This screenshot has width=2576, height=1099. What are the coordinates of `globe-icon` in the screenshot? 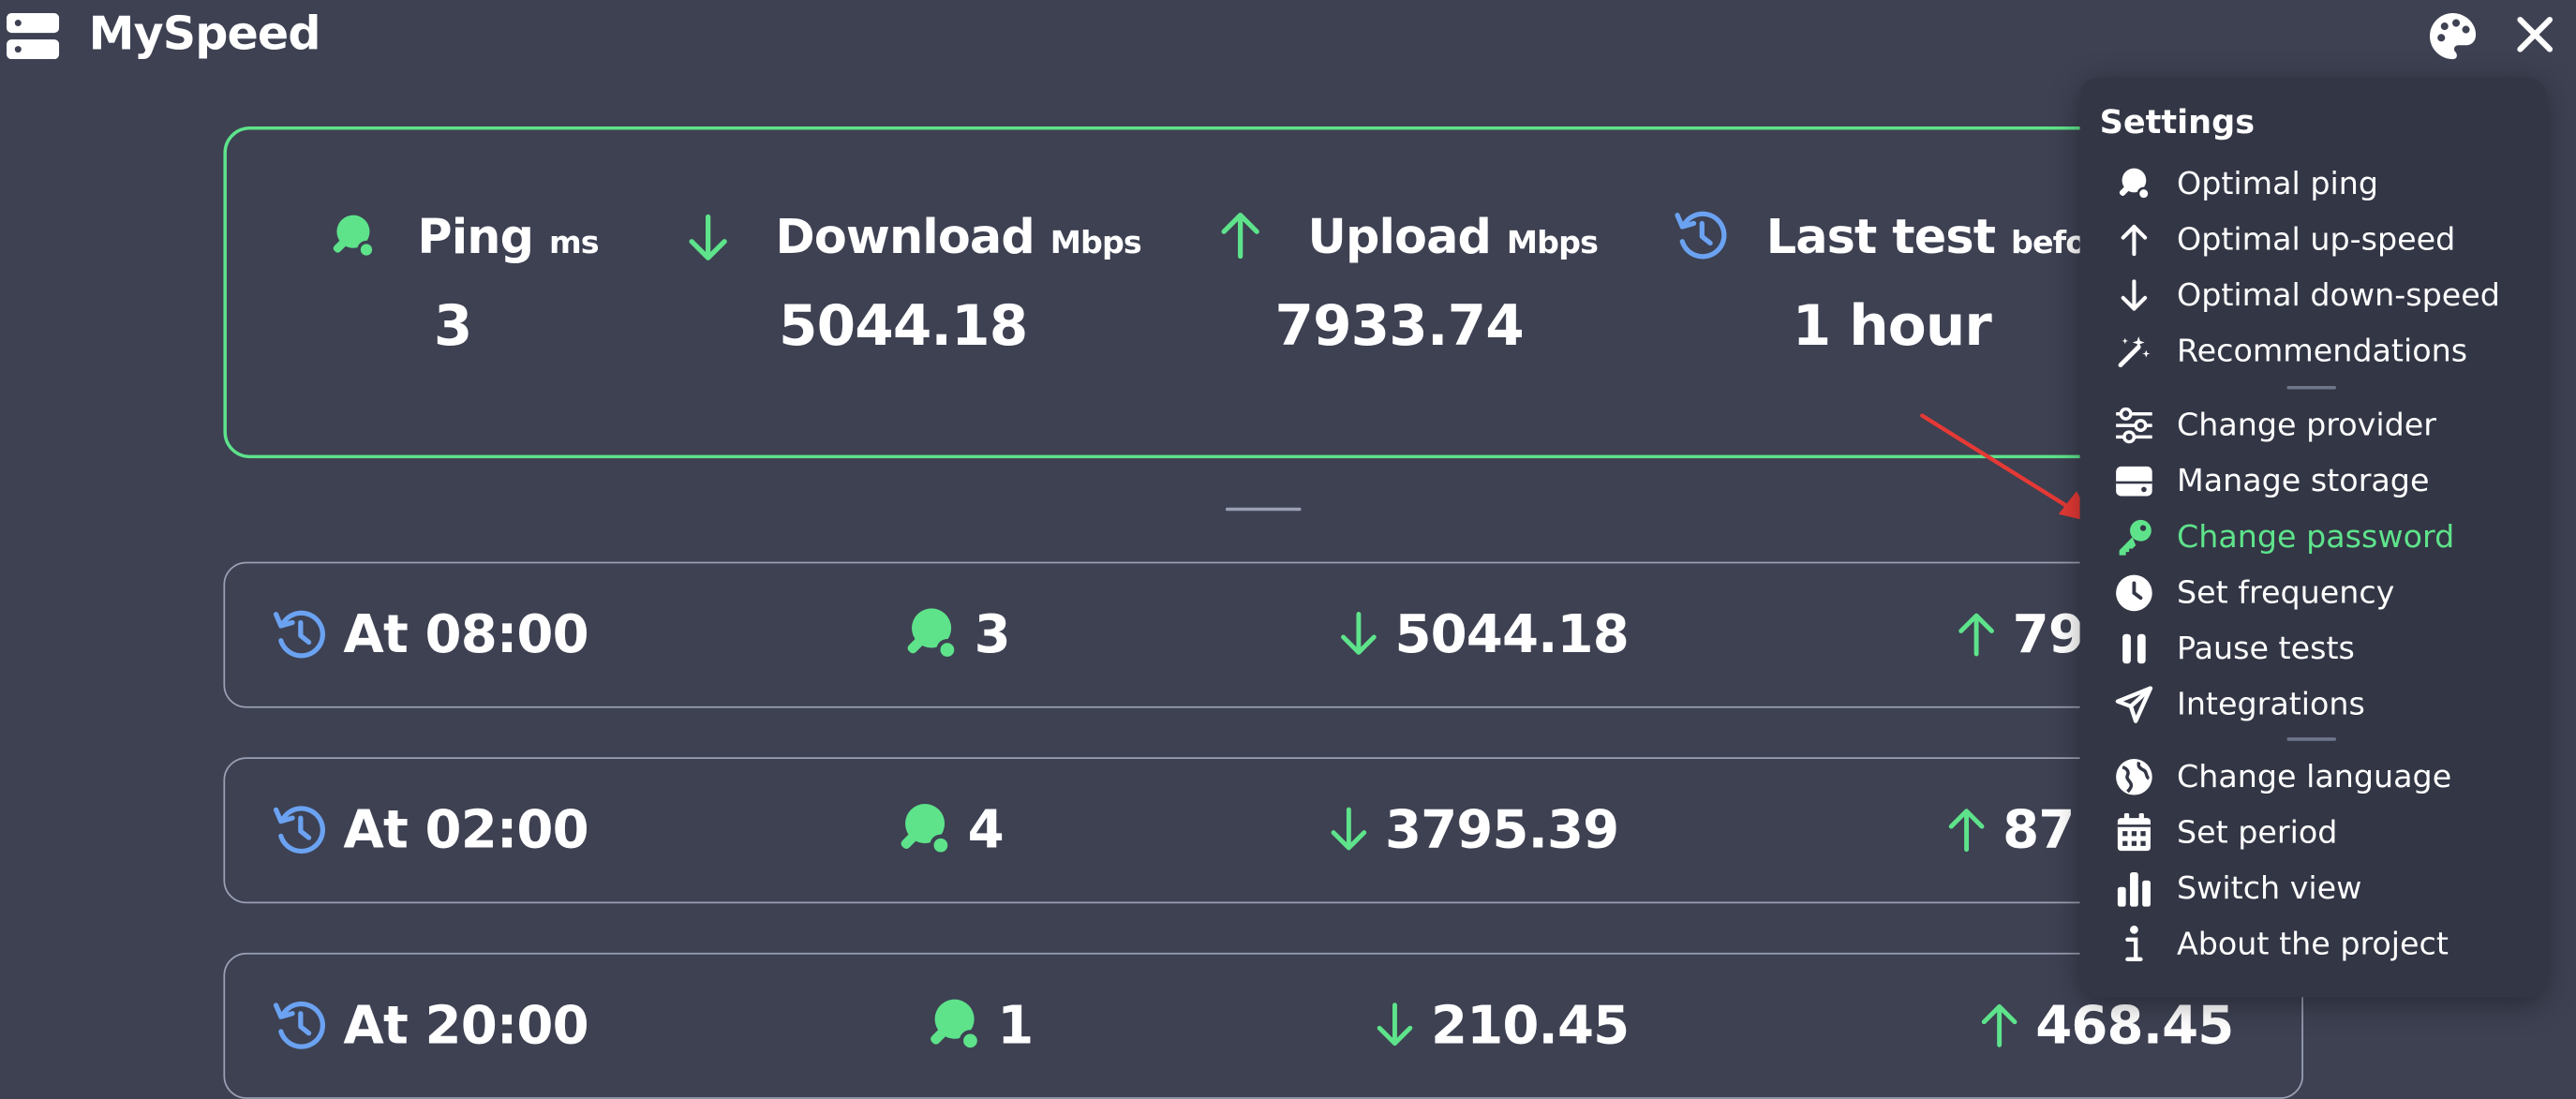 It's located at (2134, 776).